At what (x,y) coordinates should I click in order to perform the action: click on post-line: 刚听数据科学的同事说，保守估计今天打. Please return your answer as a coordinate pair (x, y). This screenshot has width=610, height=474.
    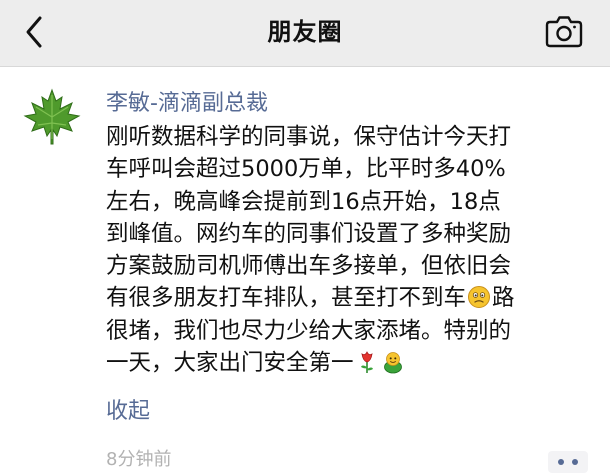
    Looking at the image, I should click on (309, 137).